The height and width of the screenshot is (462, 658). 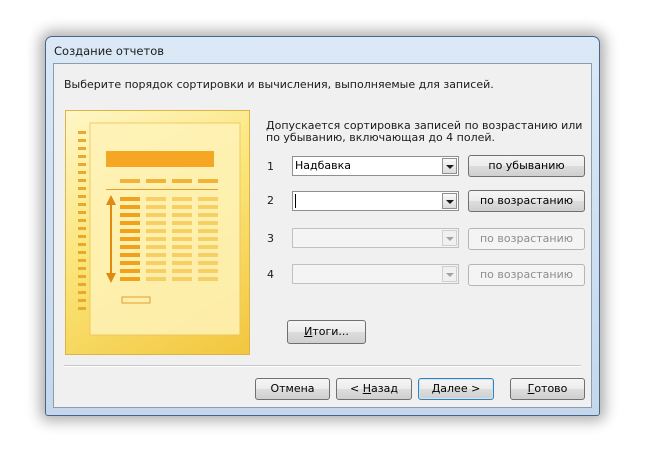 What do you see at coordinates (526, 166) in the screenshot?
I see `sort-order-1-button: по убыванию` at bounding box center [526, 166].